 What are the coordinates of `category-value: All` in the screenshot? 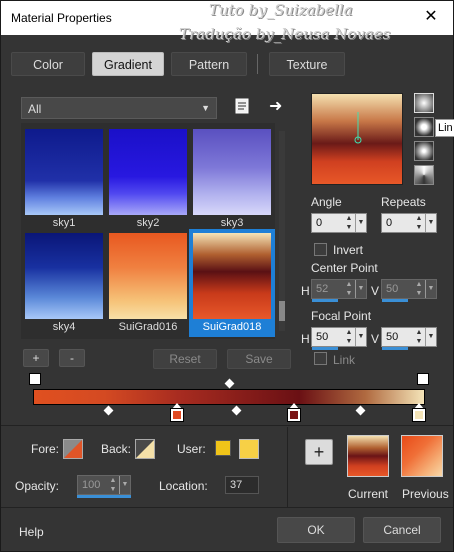 It's located at (35, 109).